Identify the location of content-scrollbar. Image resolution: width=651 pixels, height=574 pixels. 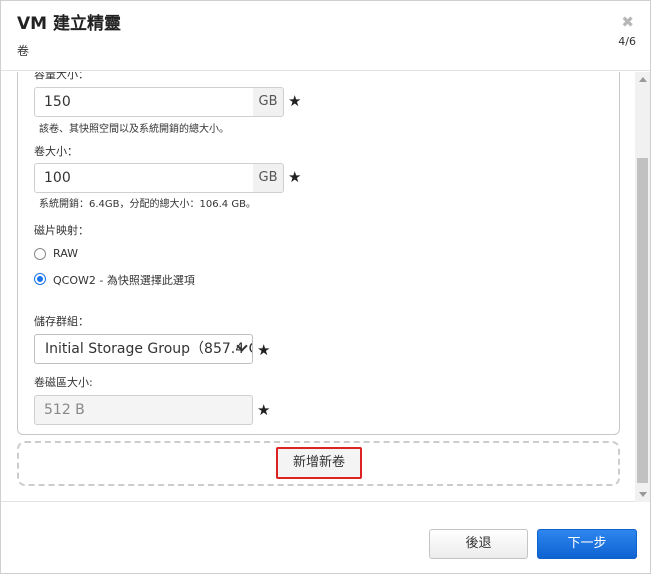
(642, 287).